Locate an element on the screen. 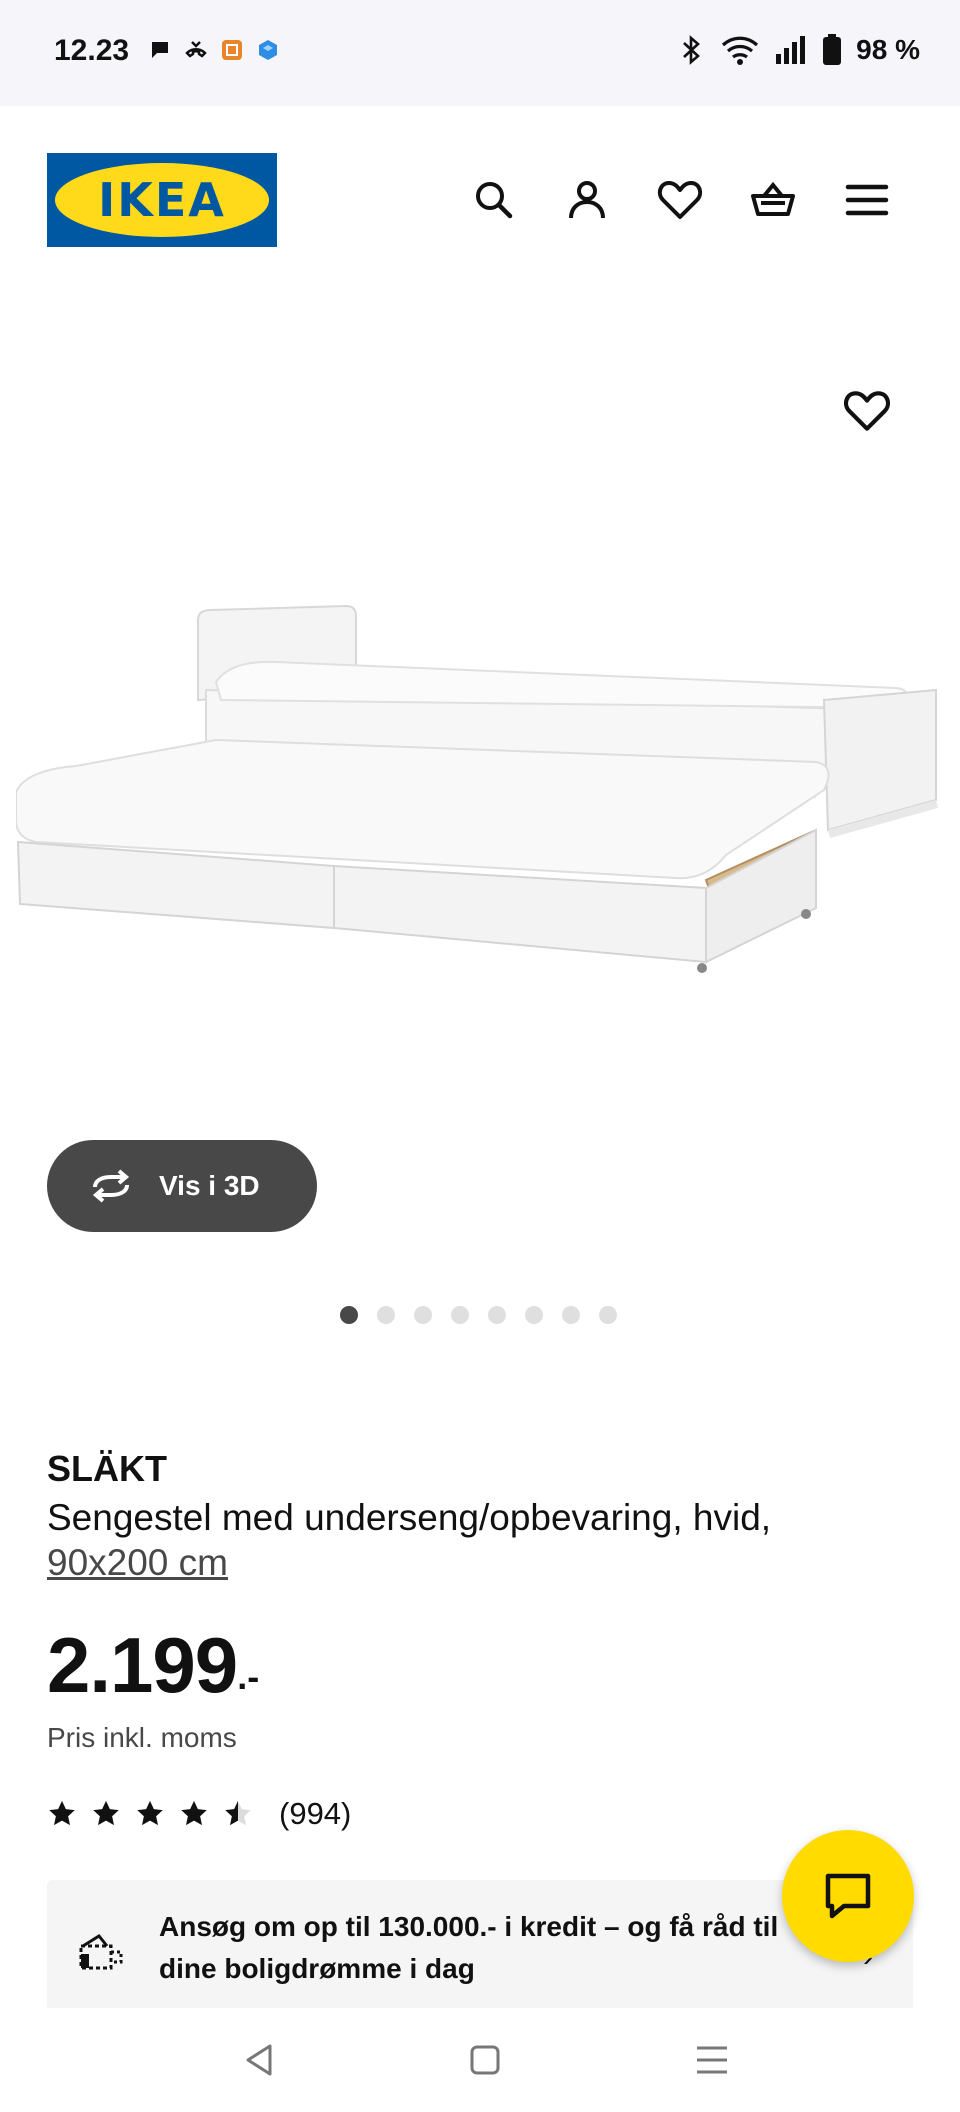 This screenshot has height=2112, width=960. price-amount: 2.199 is located at coordinates (142, 1665).